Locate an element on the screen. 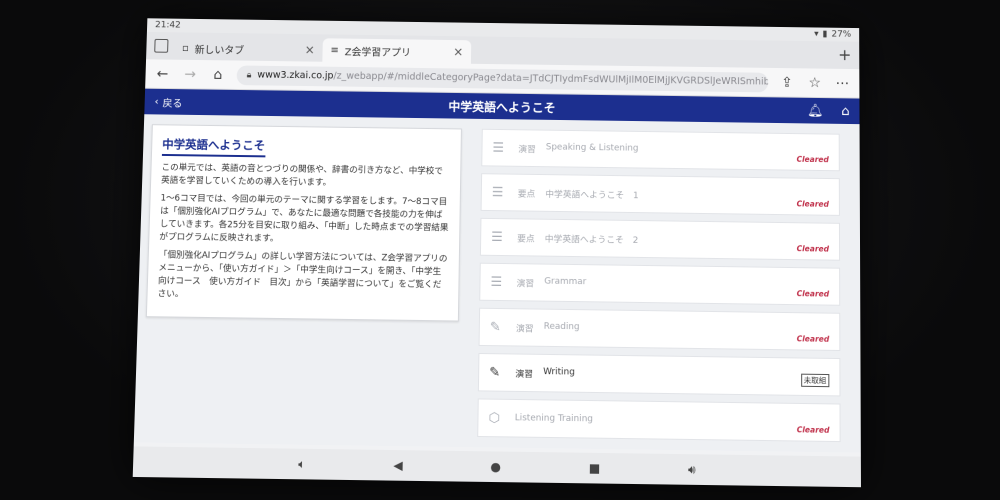 The height and width of the screenshot is (500, 1000). plus-icon: + is located at coordinates (844, 54).